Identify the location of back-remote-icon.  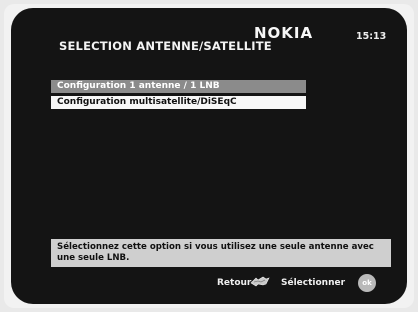
(260, 281).